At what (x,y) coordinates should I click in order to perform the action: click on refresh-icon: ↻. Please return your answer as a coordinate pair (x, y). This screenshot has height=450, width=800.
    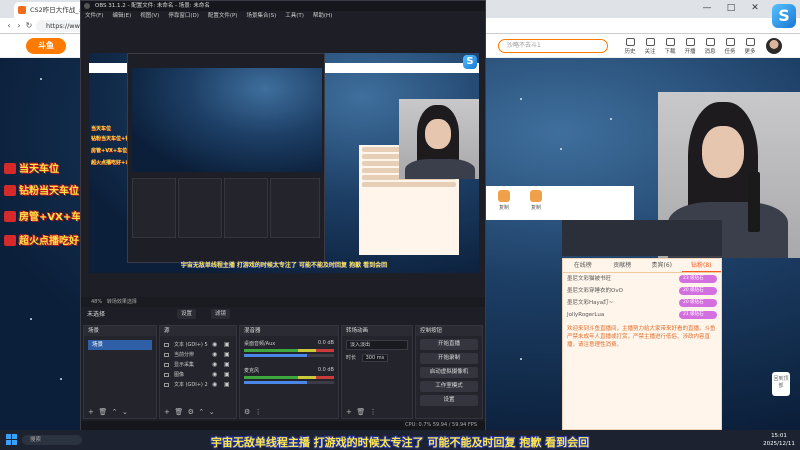
    Looking at the image, I should click on (29, 26).